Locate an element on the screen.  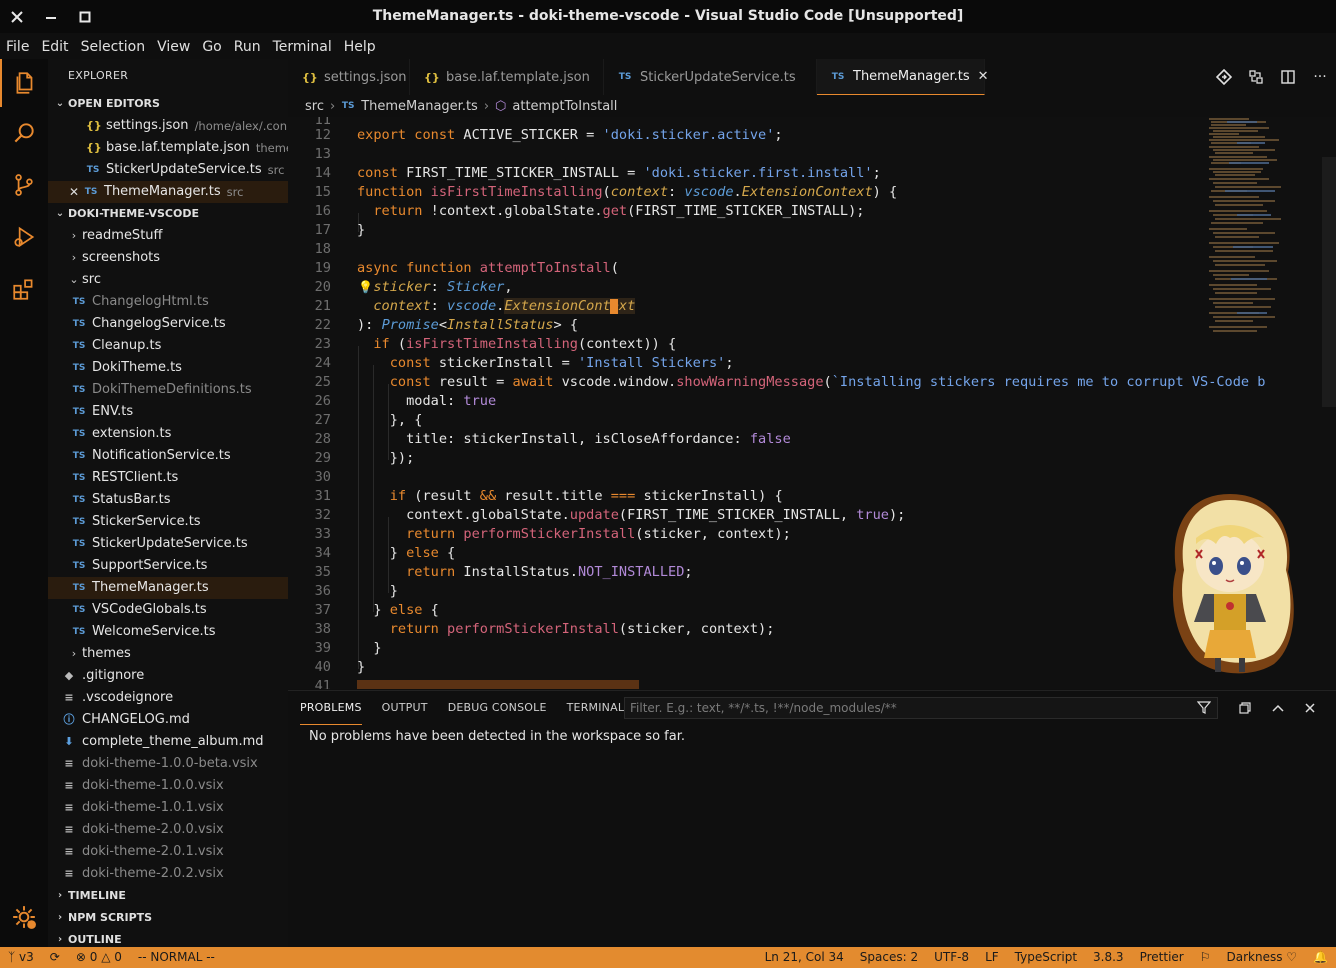
chevron-right-icon: › is located at coordinates (486, 106).